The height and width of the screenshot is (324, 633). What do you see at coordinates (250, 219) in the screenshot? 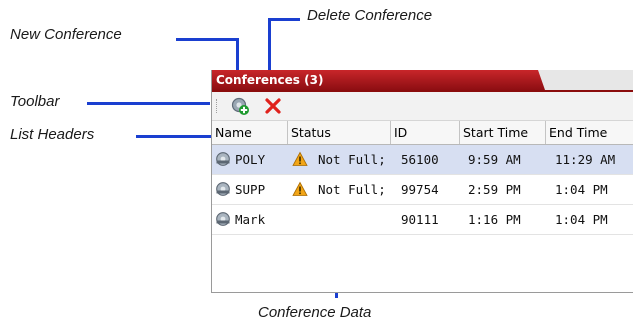
I see `row-name: Mark` at bounding box center [250, 219].